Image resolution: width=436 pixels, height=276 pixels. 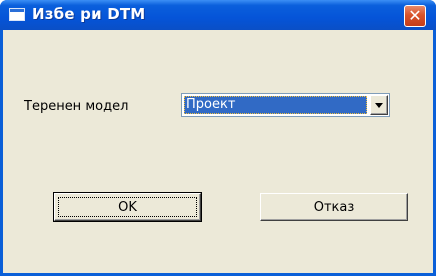 What do you see at coordinates (89, 14) in the screenshot?
I see `window-title: Избе ри DTM` at bounding box center [89, 14].